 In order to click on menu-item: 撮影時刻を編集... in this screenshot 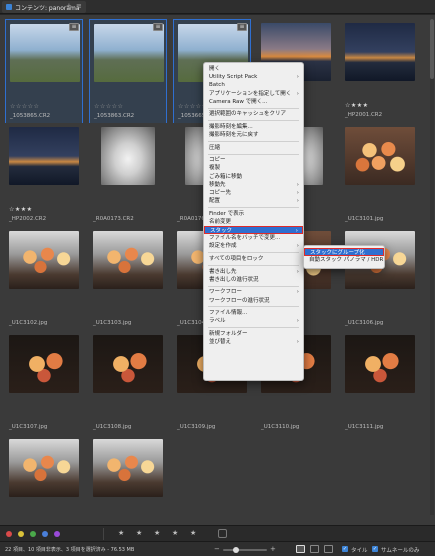, I will do `click(253, 127)`.